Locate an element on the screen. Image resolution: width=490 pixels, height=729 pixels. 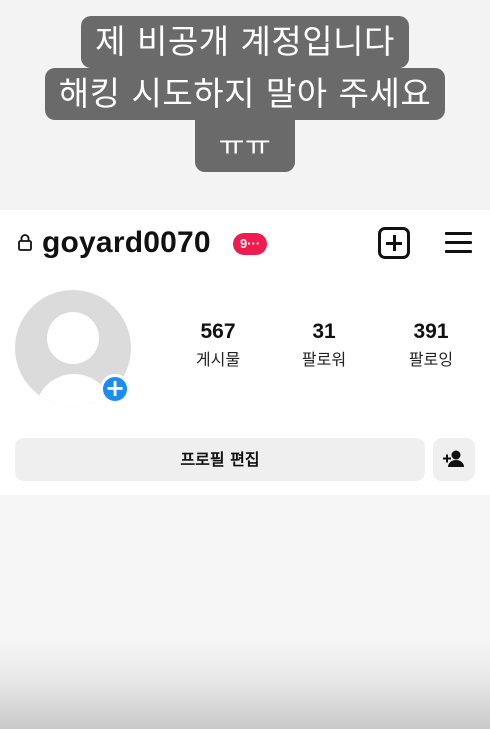
add-person-icon is located at coordinates (453, 458).